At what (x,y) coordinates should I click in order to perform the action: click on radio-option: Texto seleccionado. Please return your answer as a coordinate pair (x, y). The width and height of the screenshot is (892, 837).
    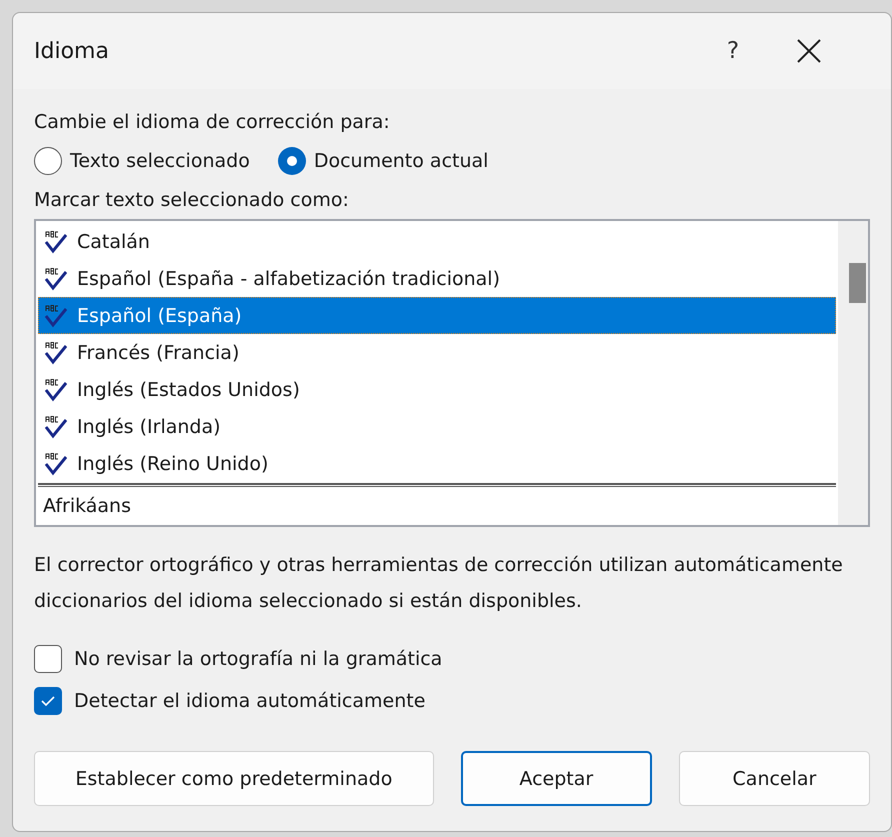
    Looking at the image, I should click on (142, 161).